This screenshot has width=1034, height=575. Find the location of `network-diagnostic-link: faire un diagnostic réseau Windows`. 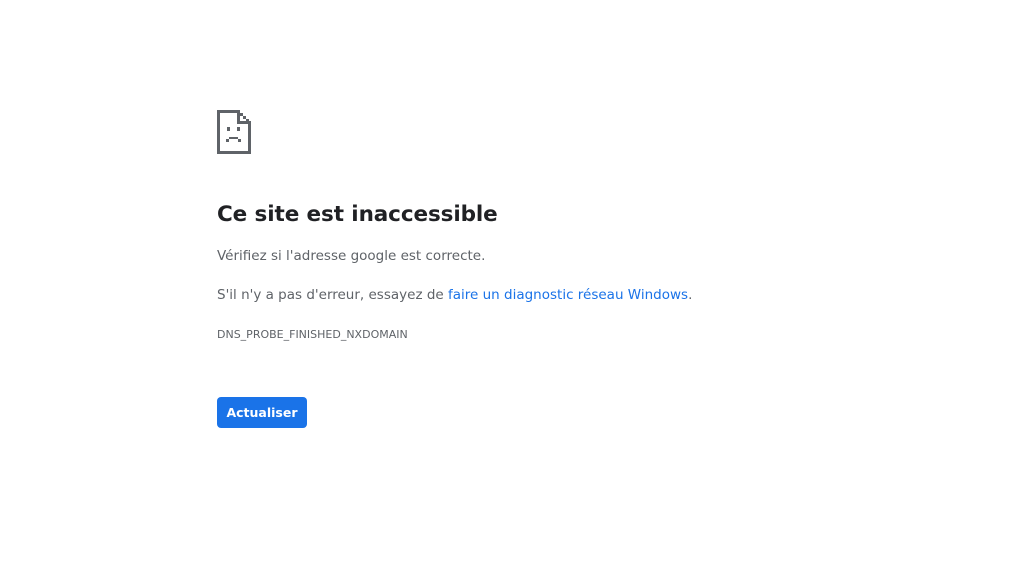

network-diagnostic-link: faire un diagnostic réseau Windows is located at coordinates (568, 295).